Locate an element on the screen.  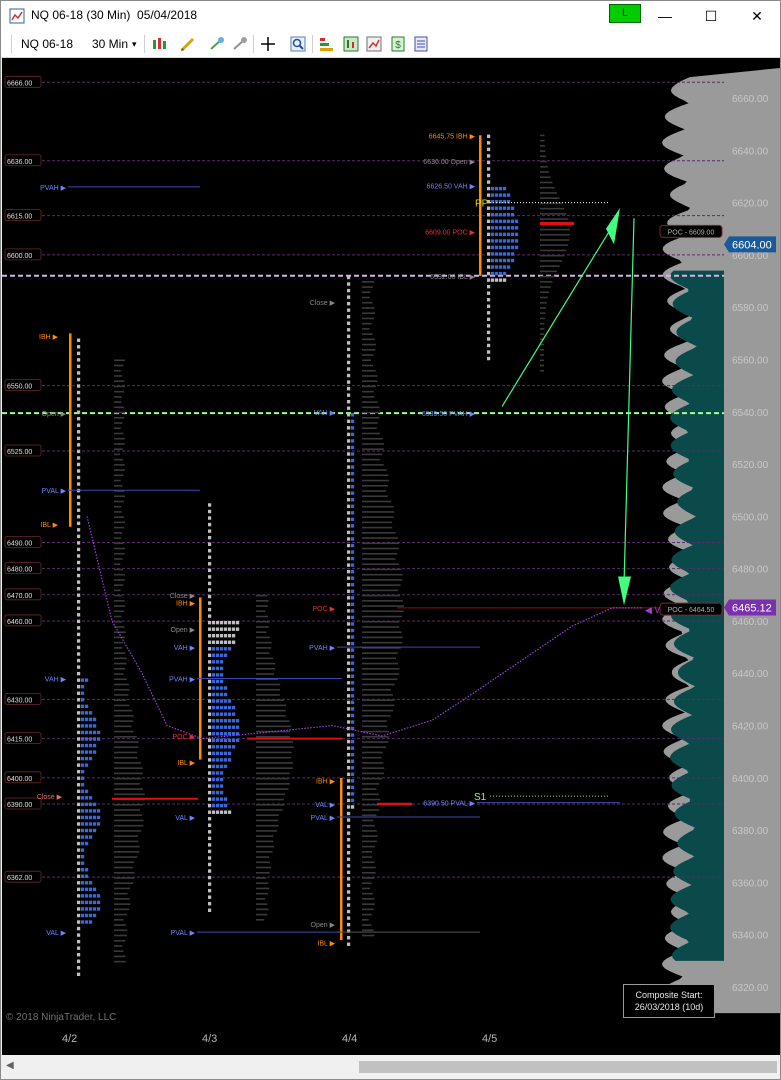
vwap-price-label: 6465.12 is located at coordinates (752, 609).